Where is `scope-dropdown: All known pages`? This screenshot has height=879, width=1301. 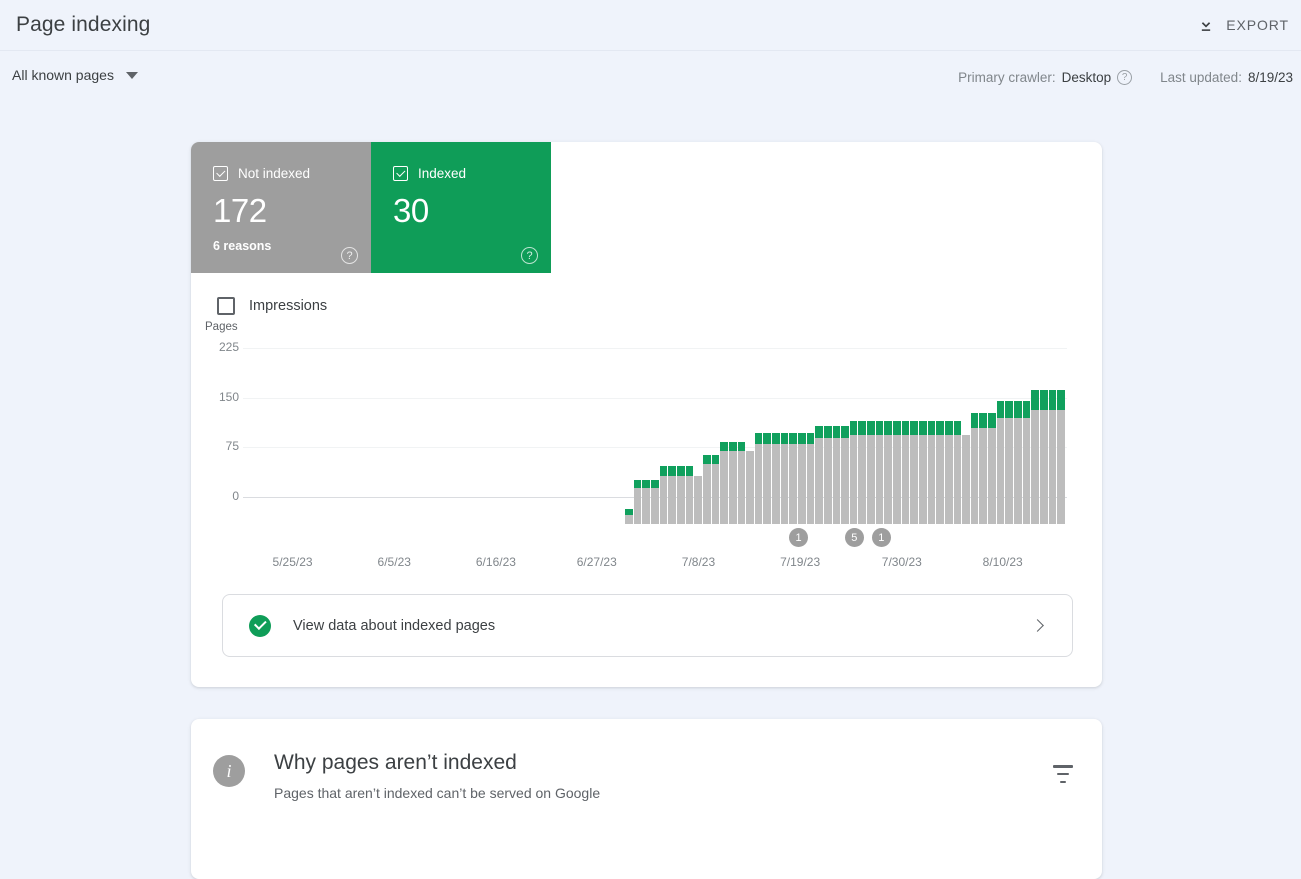 scope-dropdown: All known pages is located at coordinates (75, 75).